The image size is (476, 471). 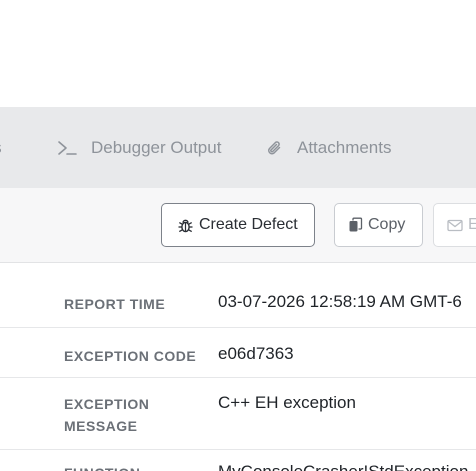 What do you see at coordinates (248, 224) in the screenshot?
I see `create-defect-label: Create Defect` at bounding box center [248, 224].